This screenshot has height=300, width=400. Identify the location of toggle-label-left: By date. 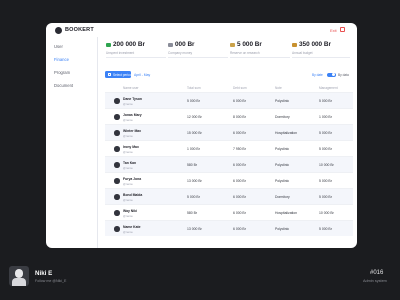
(317, 75).